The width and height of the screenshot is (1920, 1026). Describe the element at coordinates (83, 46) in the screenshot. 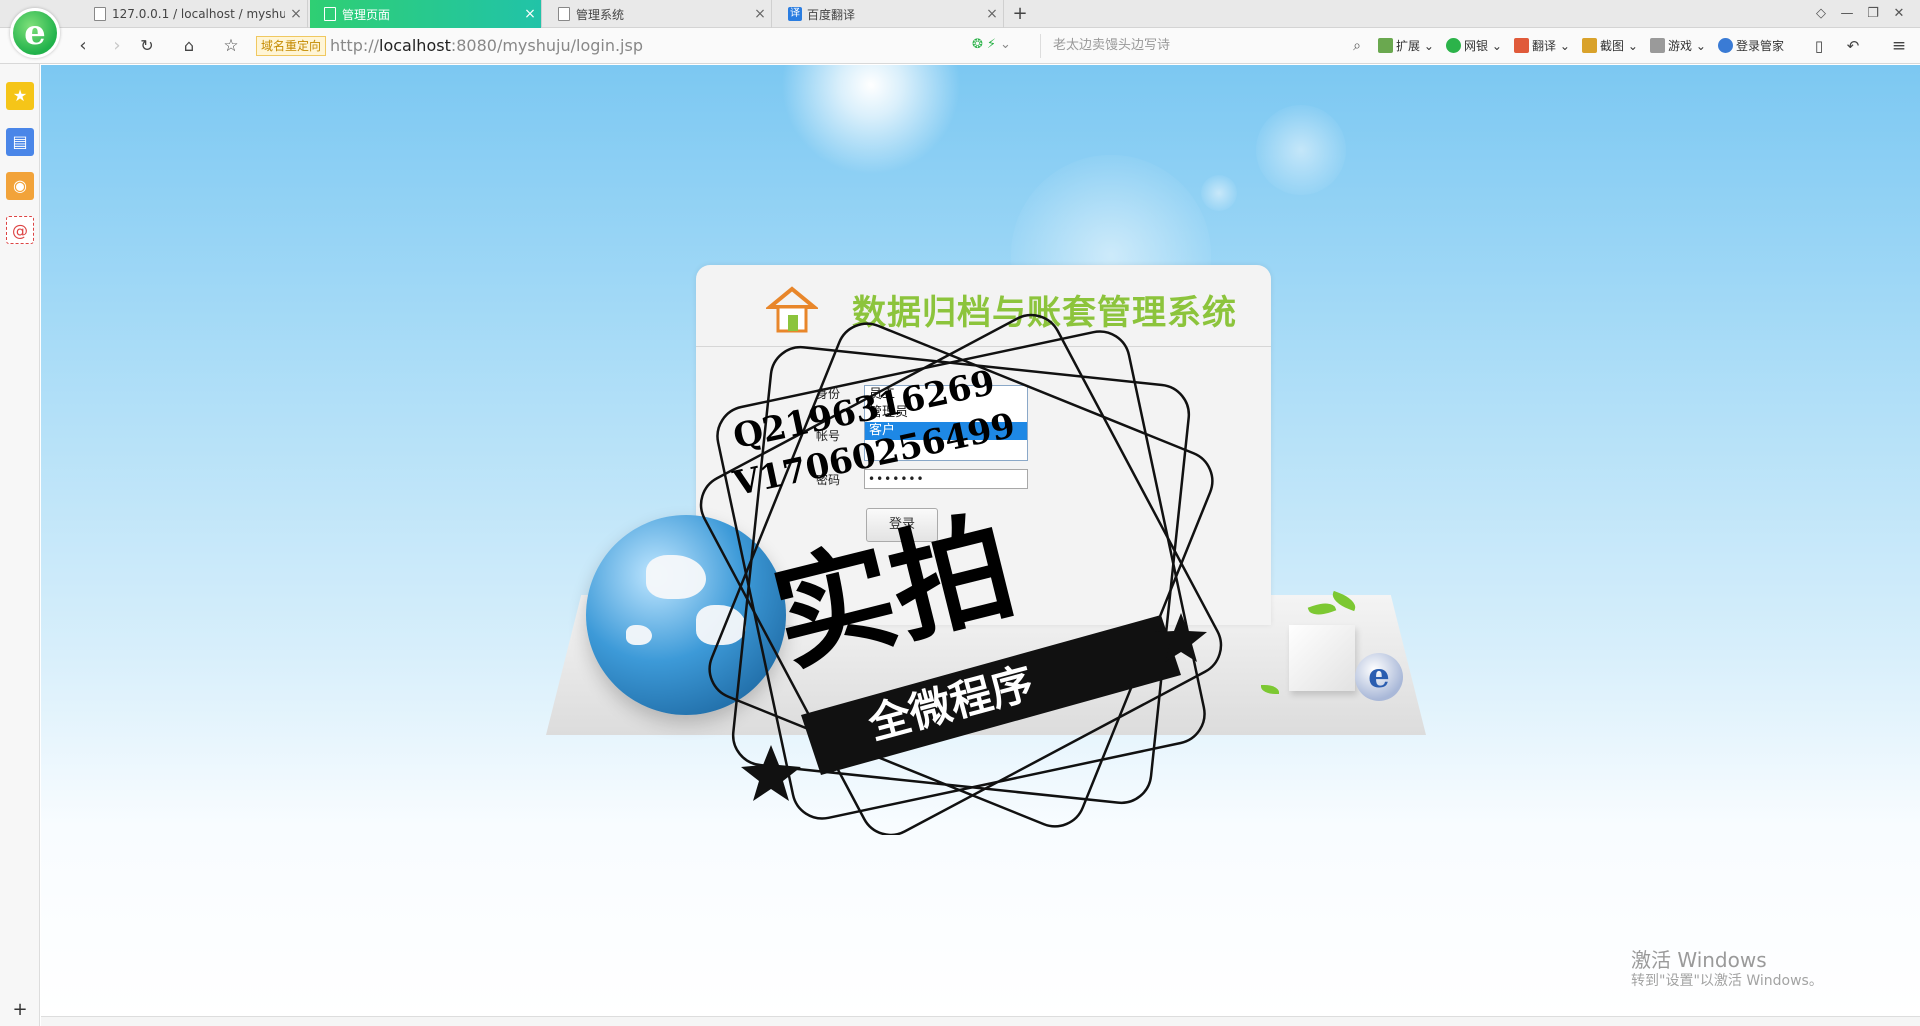

I see `back-icon: ‹` at that location.